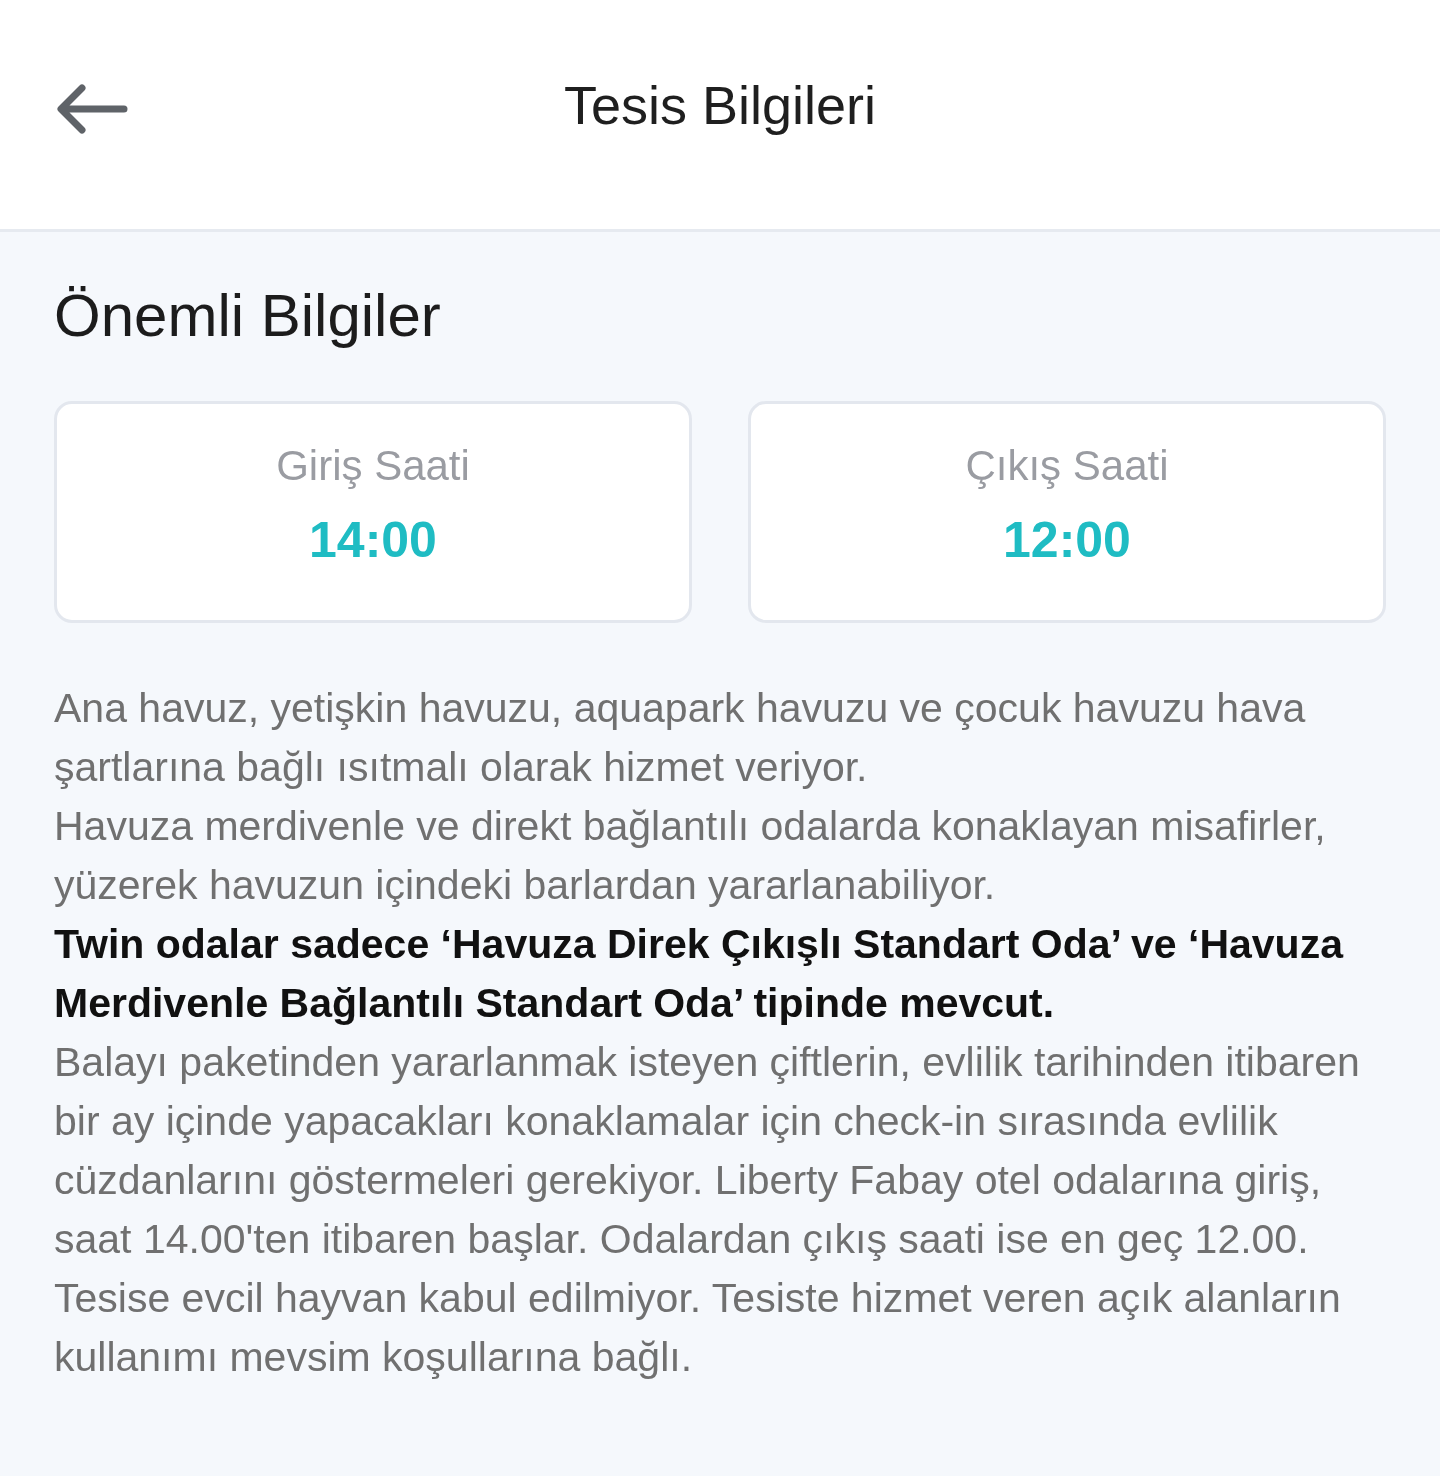  What do you see at coordinates (1067, 540) in the screenshot?
I see `time-value: 12:00` at bounding box center [1067, 540].